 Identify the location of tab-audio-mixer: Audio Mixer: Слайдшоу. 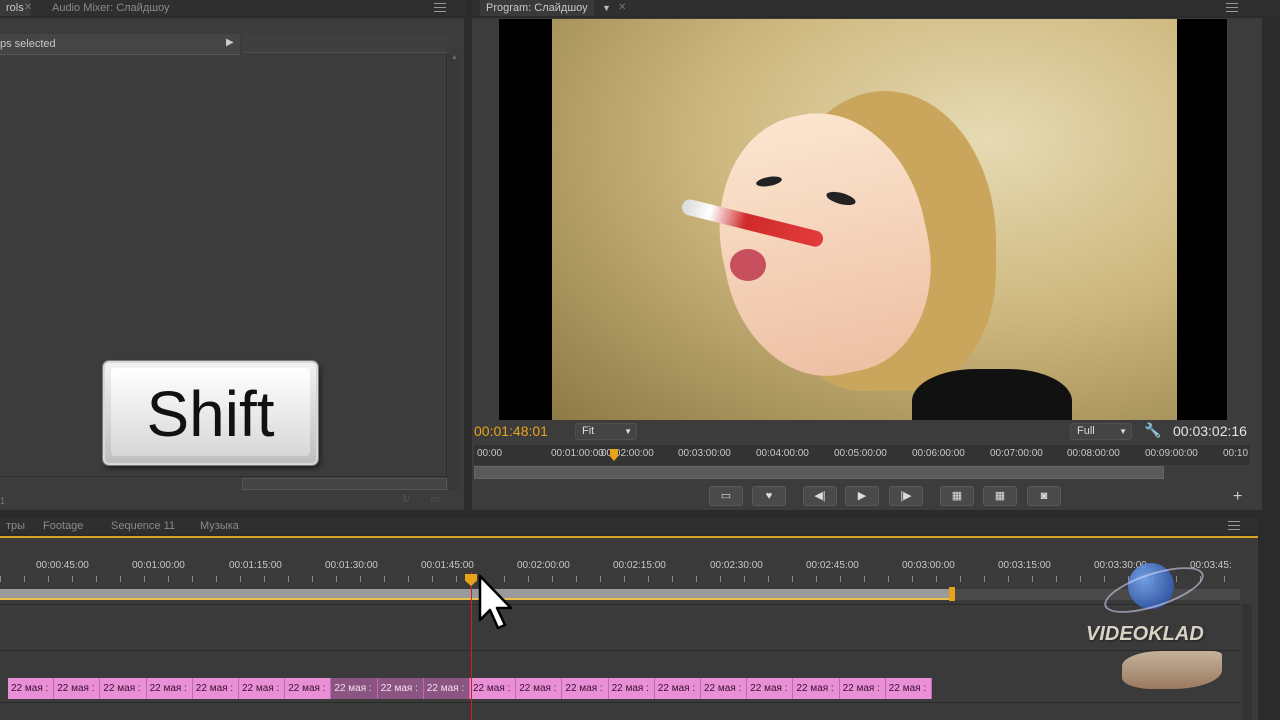
(111, 8).